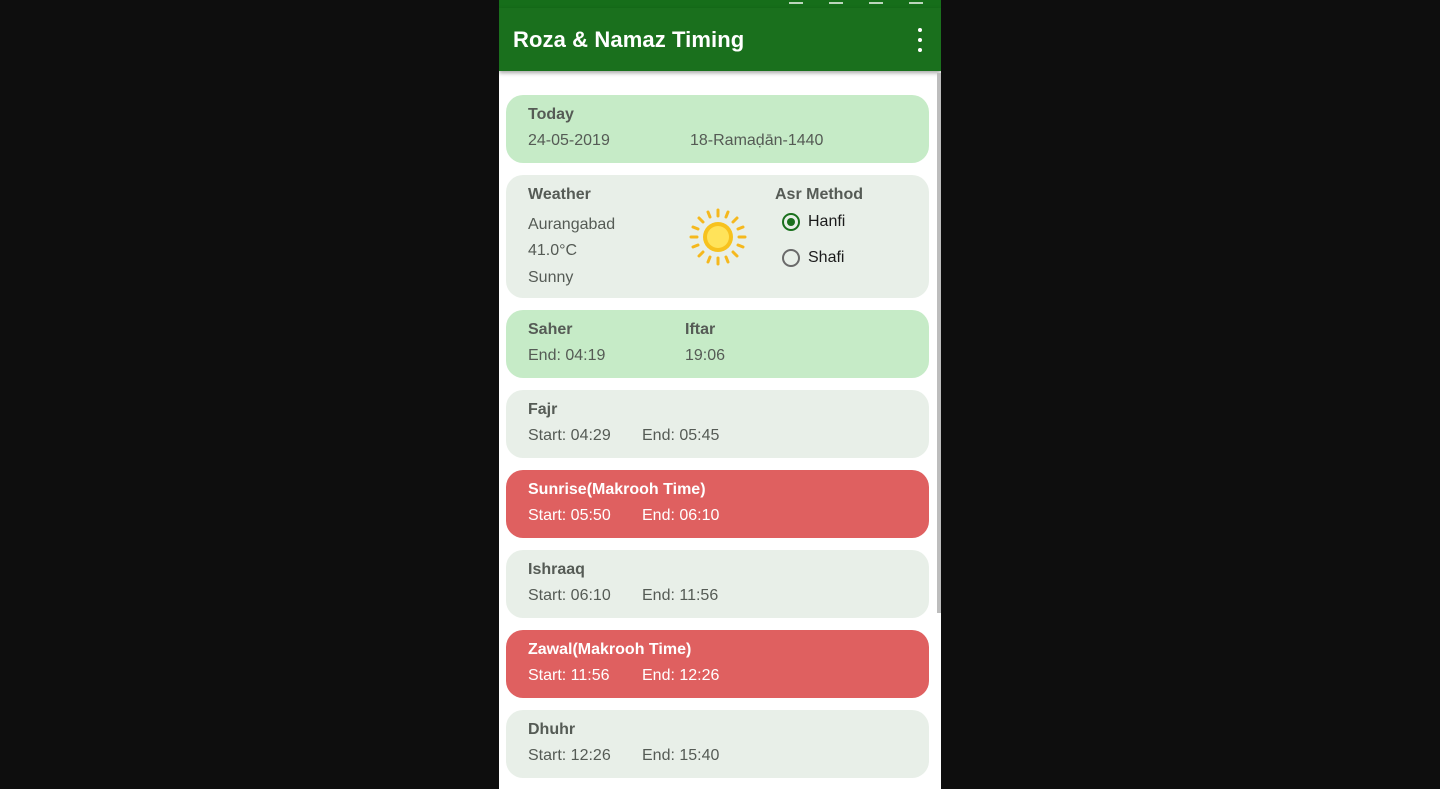 The height and width of the screenshot is (789, 1440). I want to click on wifi-icon, so click(836, 2).